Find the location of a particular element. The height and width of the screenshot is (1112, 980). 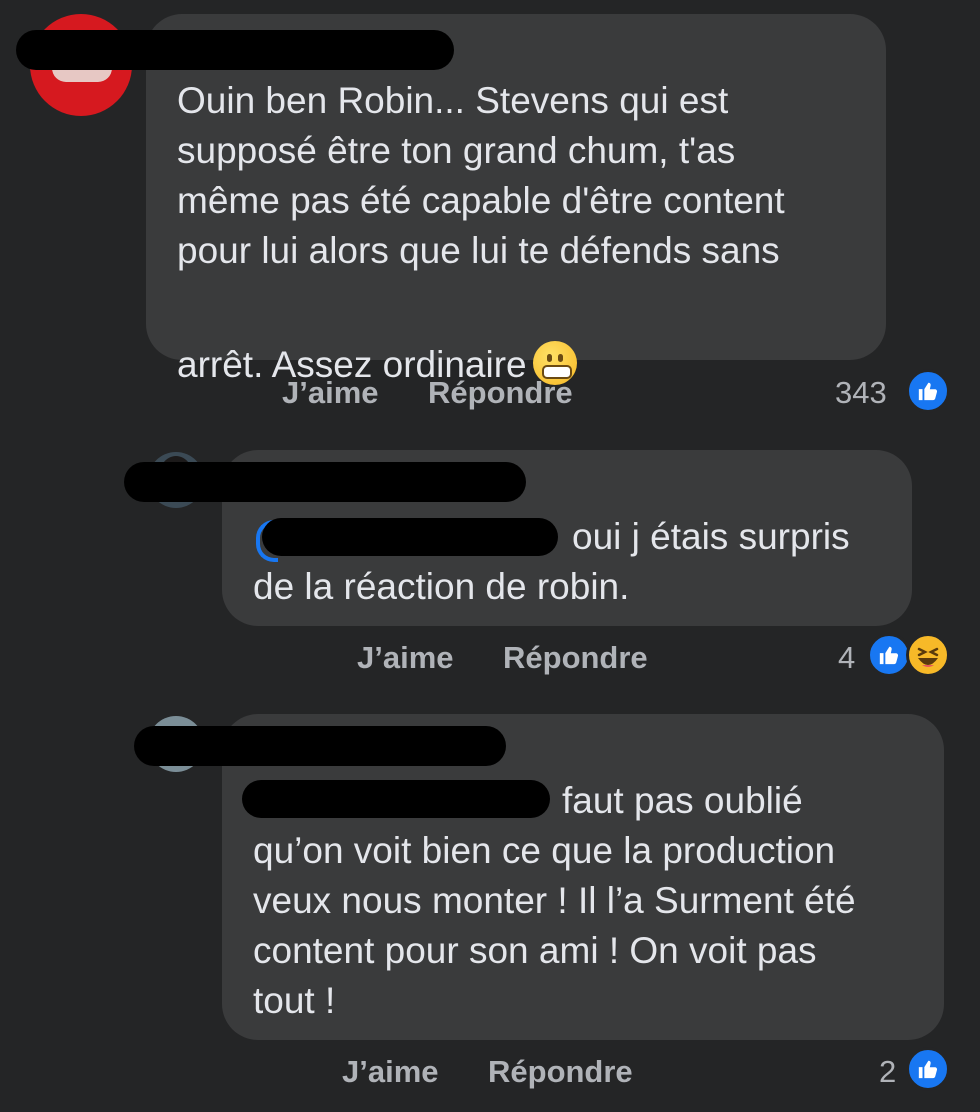

reaction-count: 4 is located at coordinates (846, 658).